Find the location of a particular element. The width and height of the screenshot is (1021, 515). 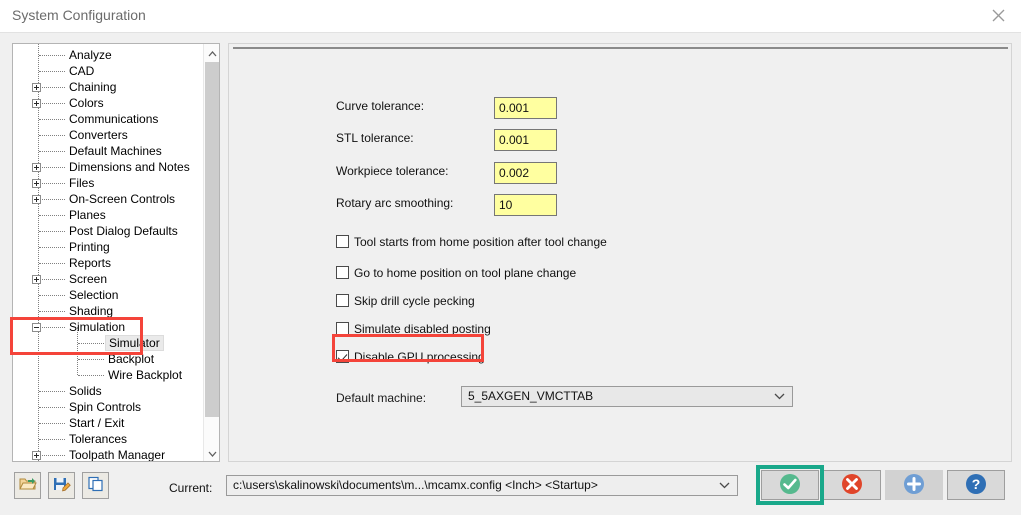

tree-scrollbar is located at coordinates (211, 252).